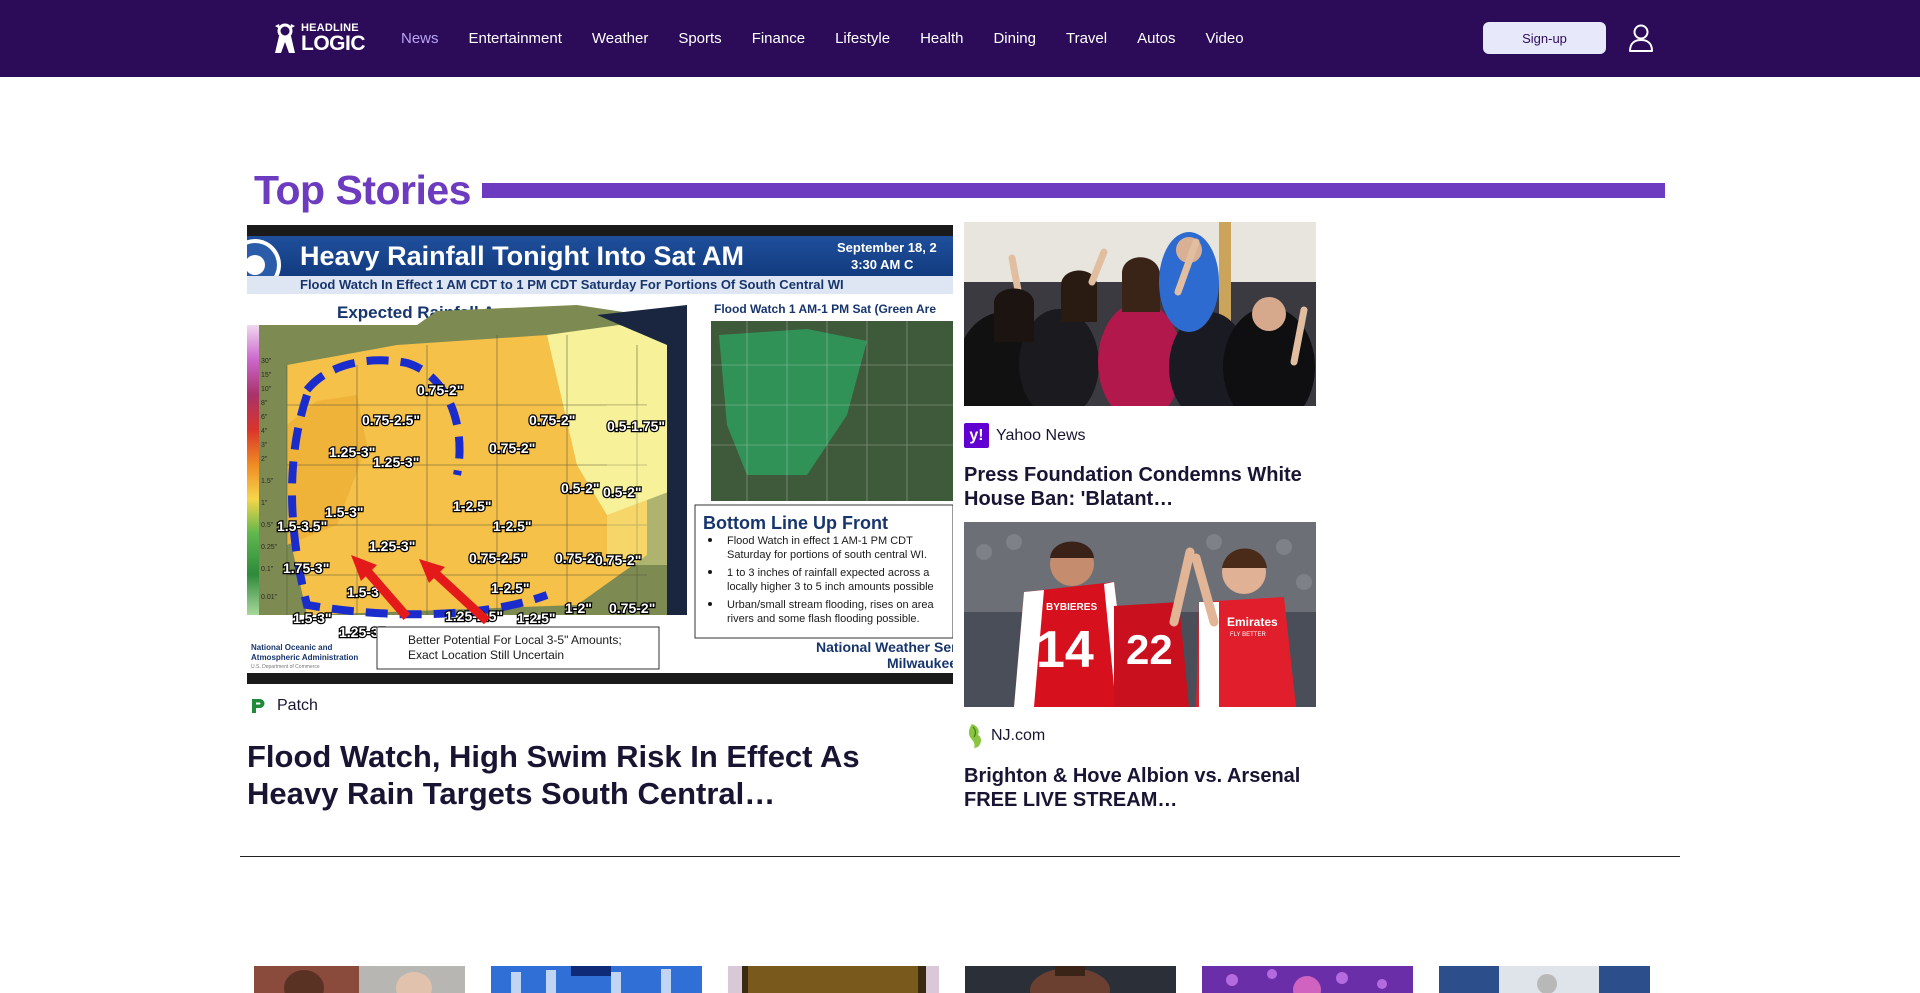 Image resolution: width=1920 pixels, height=993 pixels. What do you see at coordinates (285, 38) in the screenshot?
I see `logo-icon` at bounding box center [285, 38].